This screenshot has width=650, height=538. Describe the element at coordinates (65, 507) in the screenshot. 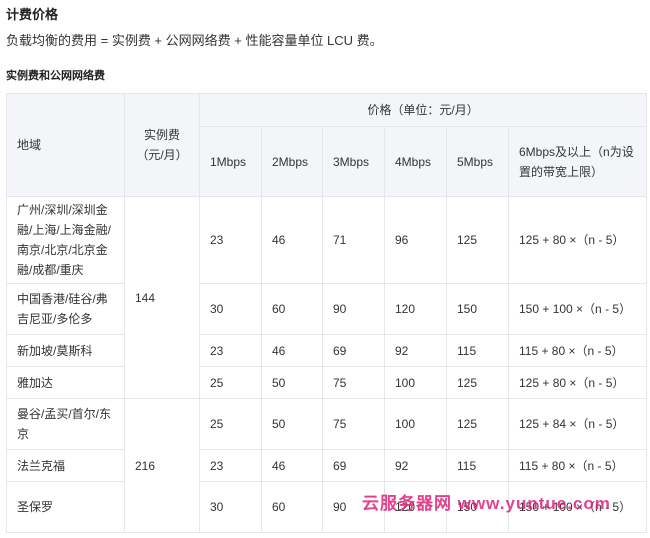

I see `region-cell: 圣保罗` at that location.